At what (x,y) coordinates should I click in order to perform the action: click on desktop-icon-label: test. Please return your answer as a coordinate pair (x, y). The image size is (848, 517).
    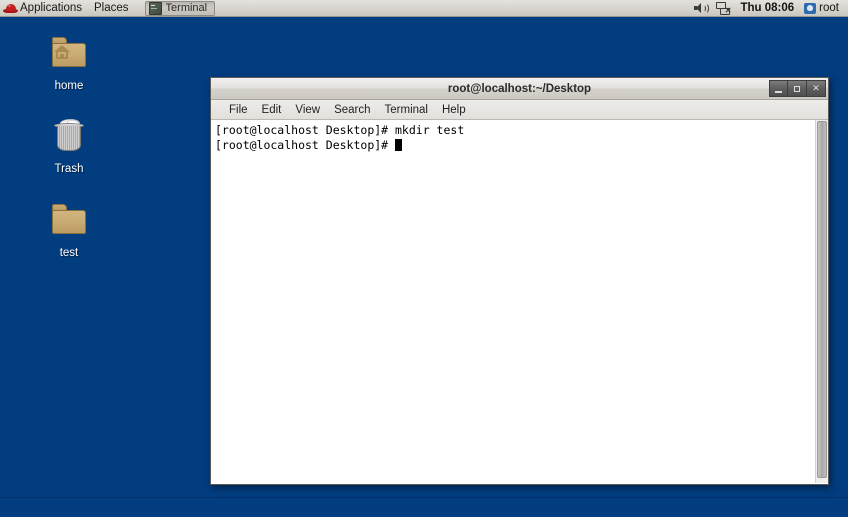
    Looking at the image, I should click on (69, 253).